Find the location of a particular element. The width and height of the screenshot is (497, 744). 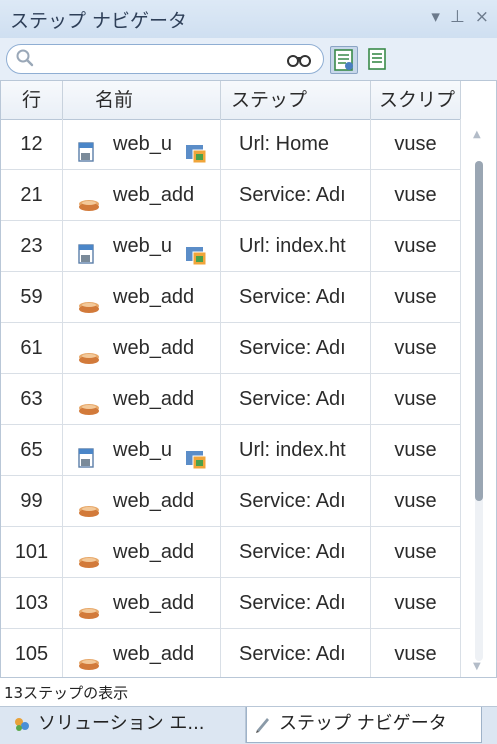

step-view-icon is located at coordinates (344, 60).